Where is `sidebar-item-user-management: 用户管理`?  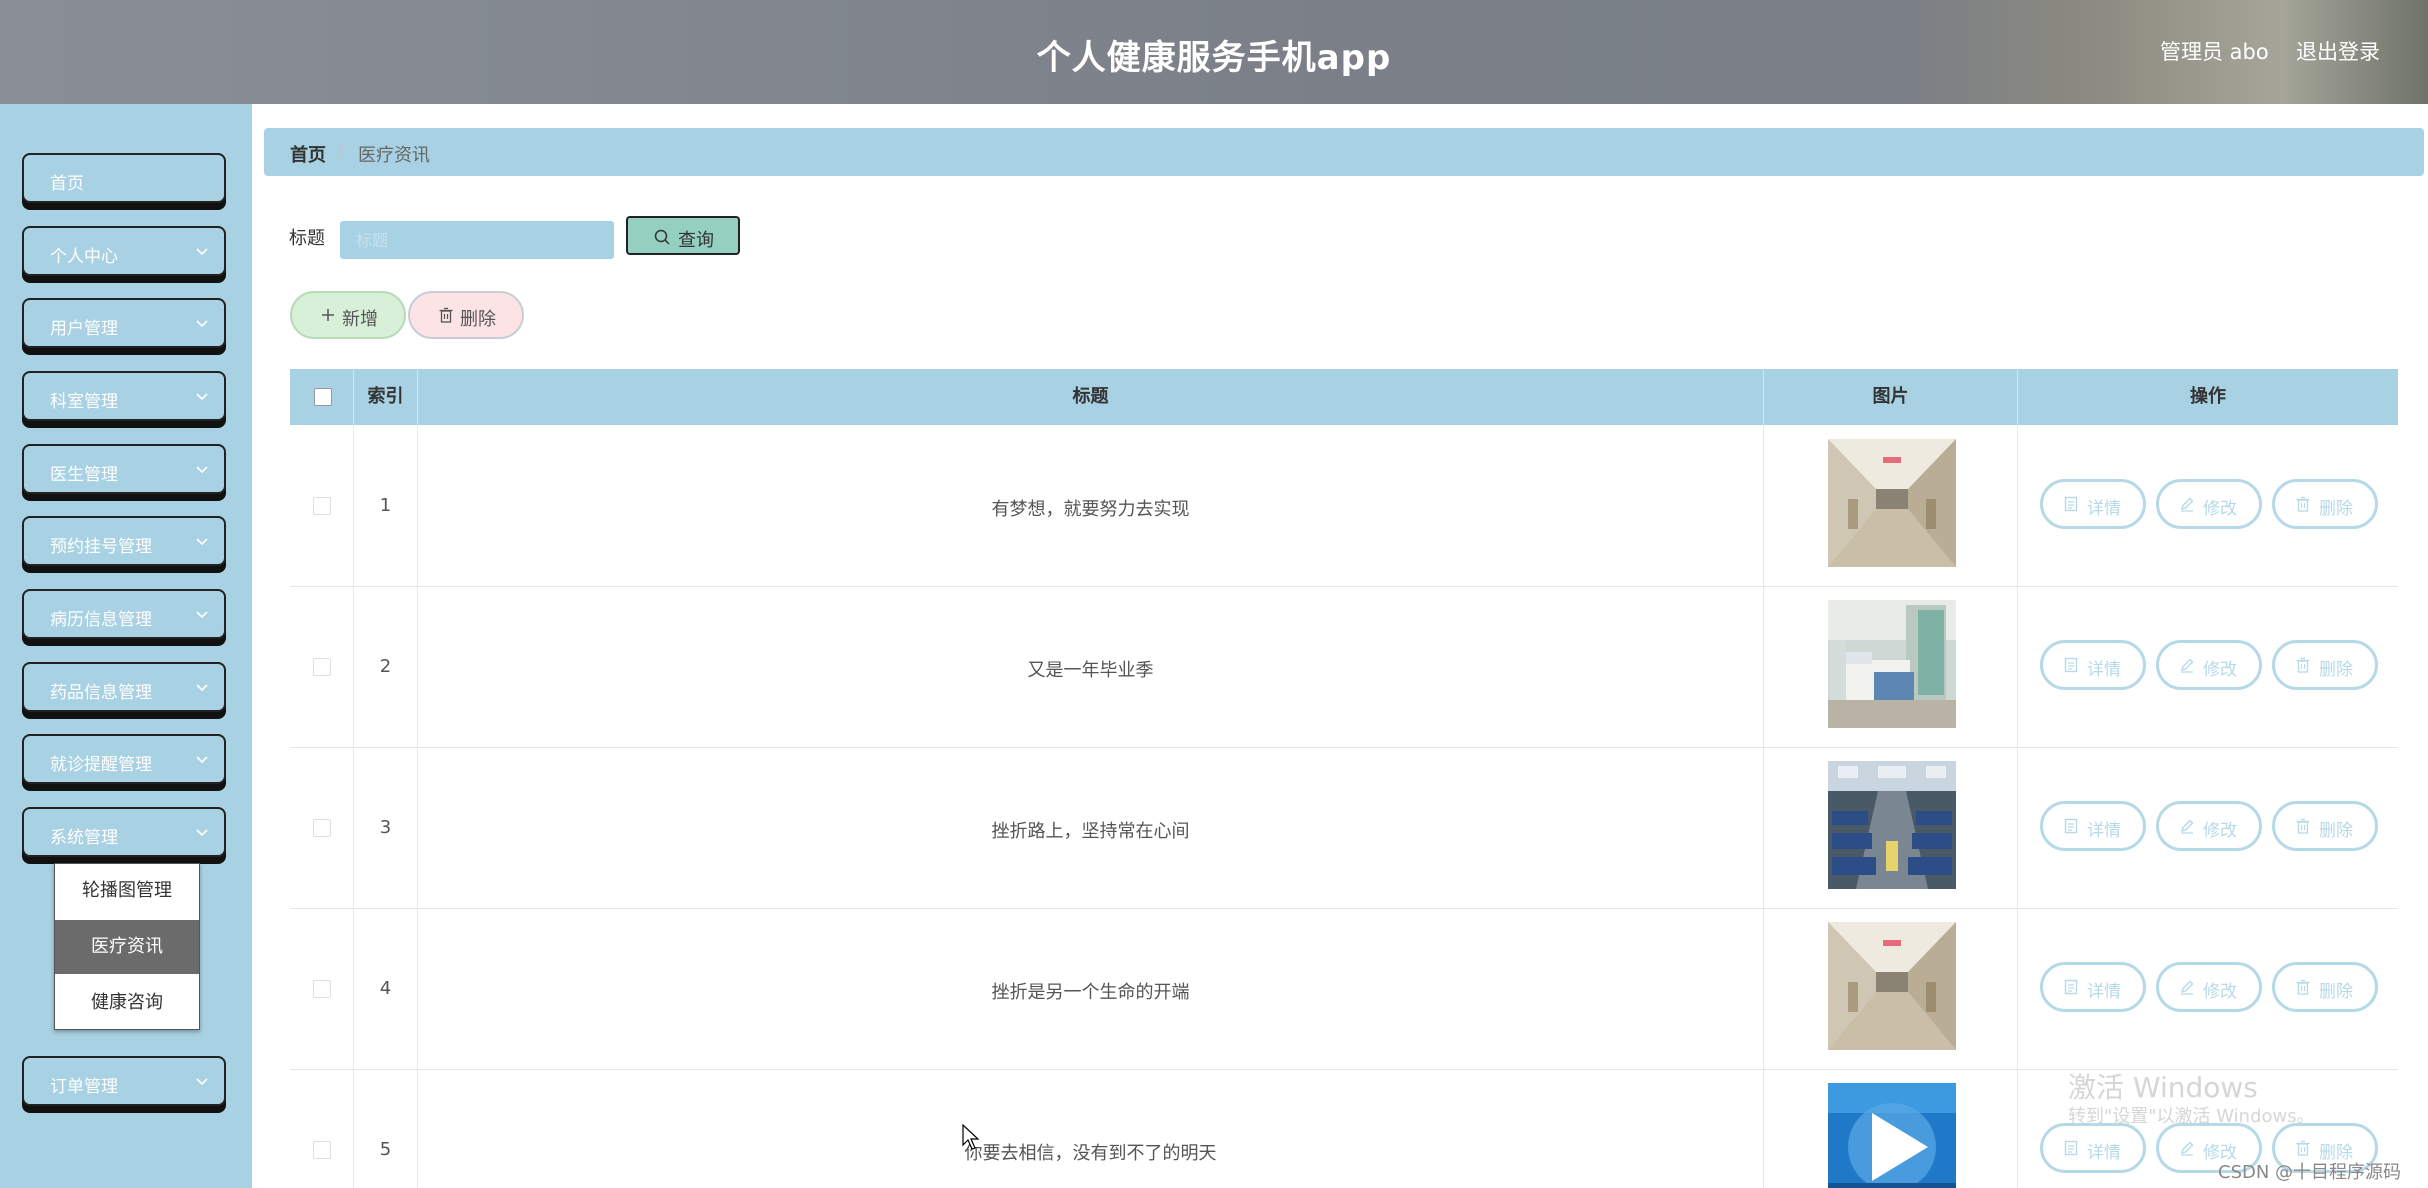 sidebar-item-user-management: 用户管理 is located at coordinates (124, 323).